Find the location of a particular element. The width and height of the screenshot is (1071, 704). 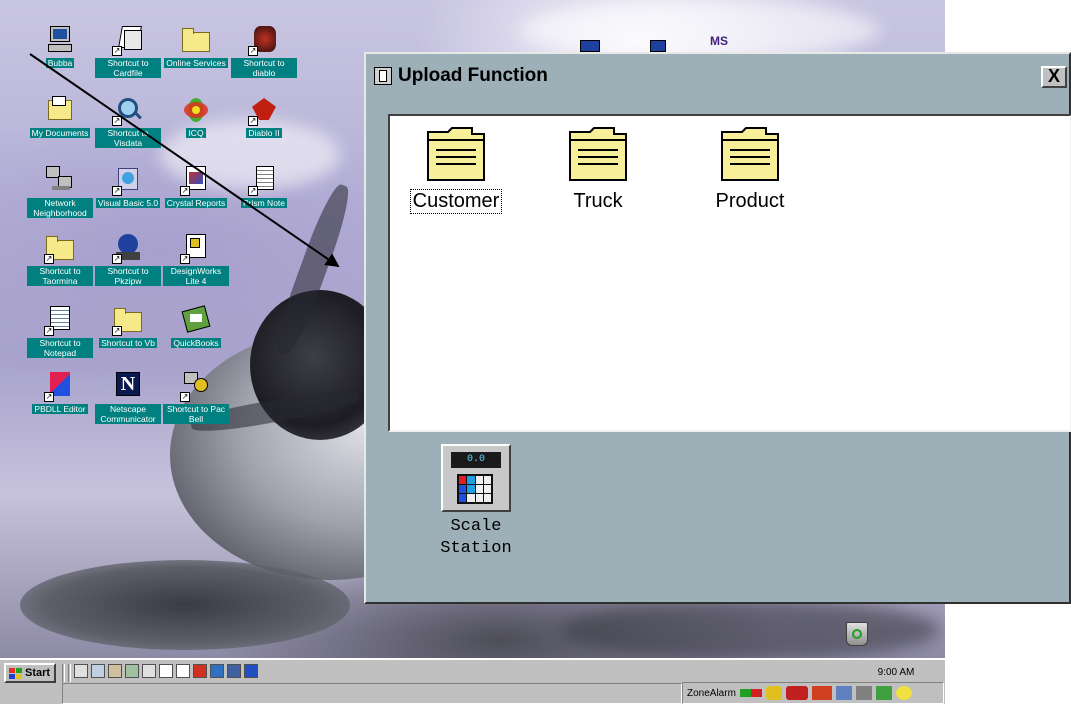

desktop-icon-label: ICQ is located at coordinates (196, 133).